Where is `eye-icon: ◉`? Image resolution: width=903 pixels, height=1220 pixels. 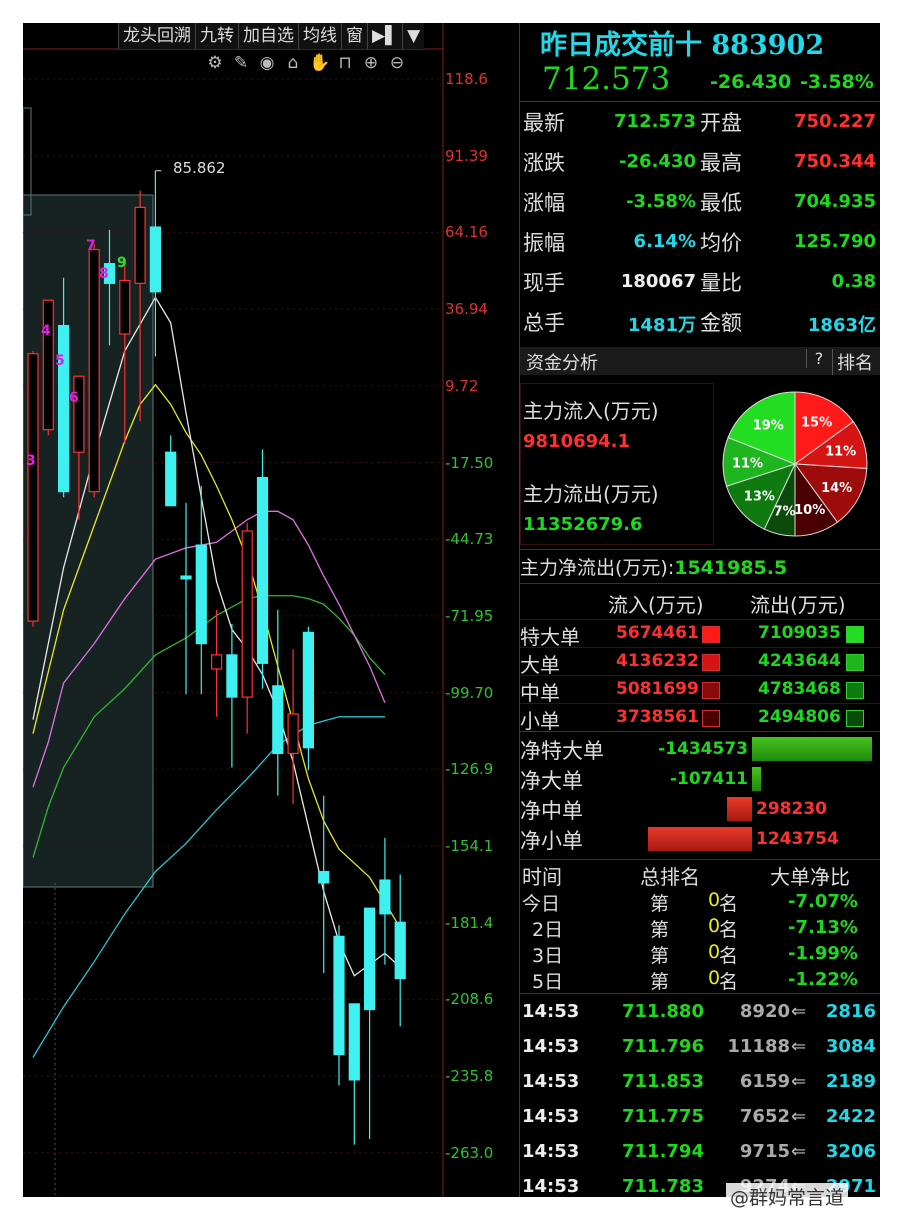
eye-icon: ◉ is located at coordinates (267, 63).